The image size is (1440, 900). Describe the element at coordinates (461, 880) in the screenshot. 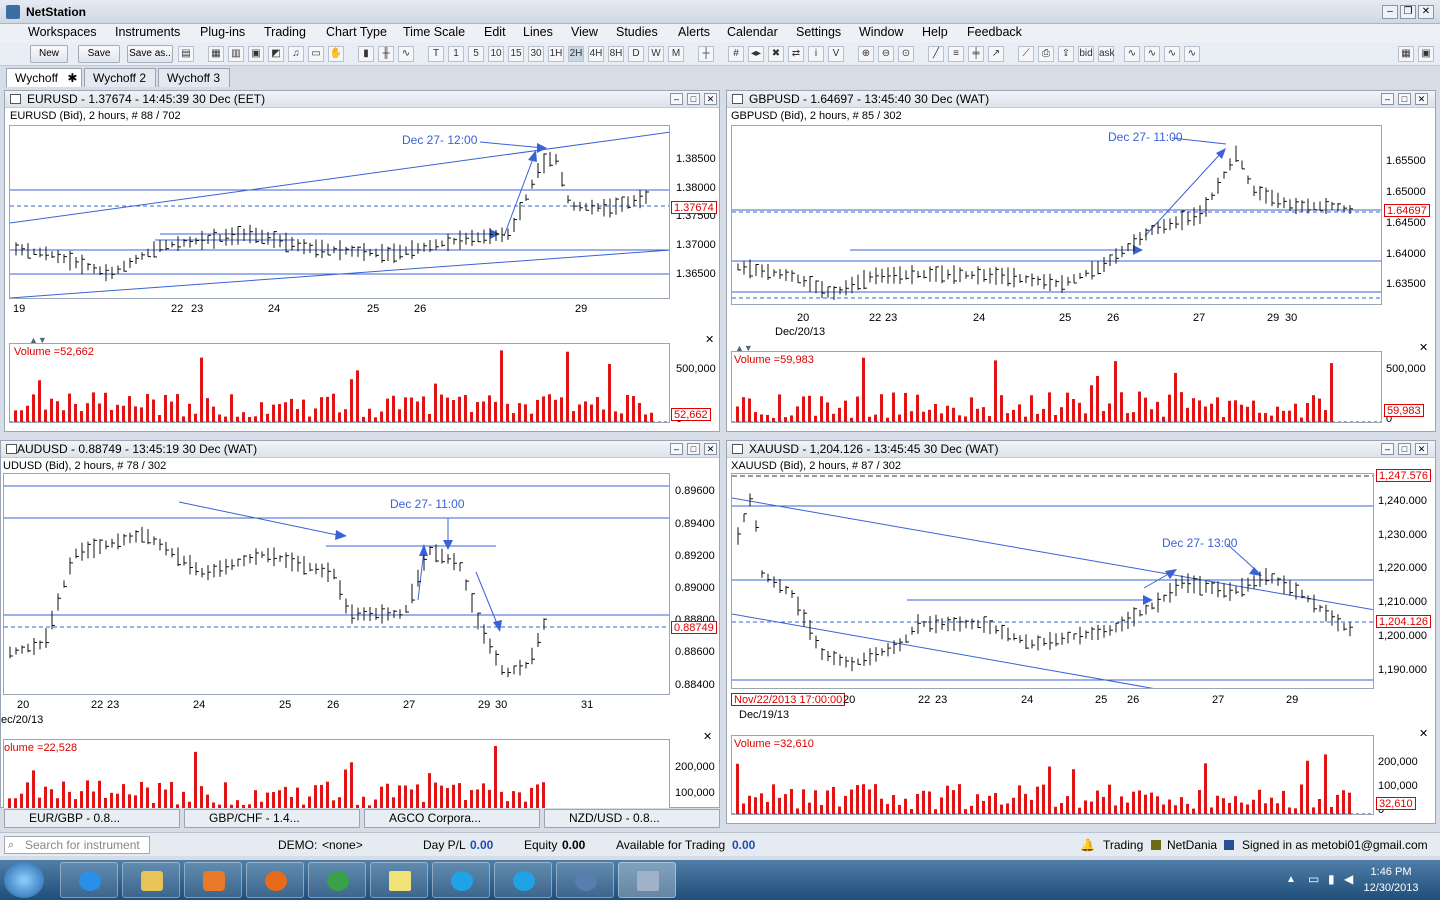

I see `skype-taskbar-button` at that location.